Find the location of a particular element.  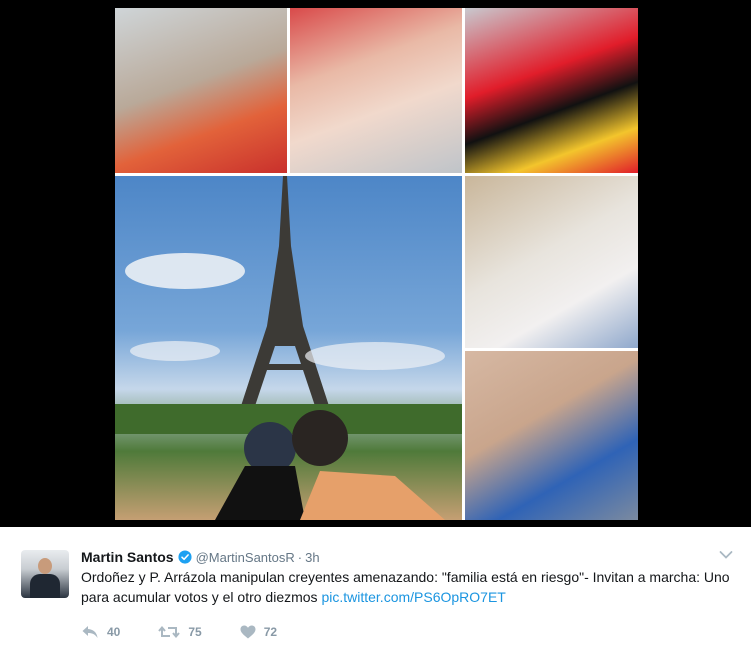

avatar-body is located at coordinates (45, 586).